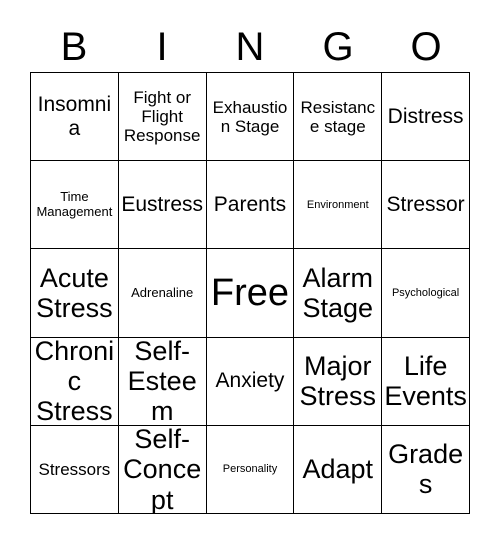 The image size is (500, 544). I want to click on bingo-cell-label: Environment, so click(337, 204).